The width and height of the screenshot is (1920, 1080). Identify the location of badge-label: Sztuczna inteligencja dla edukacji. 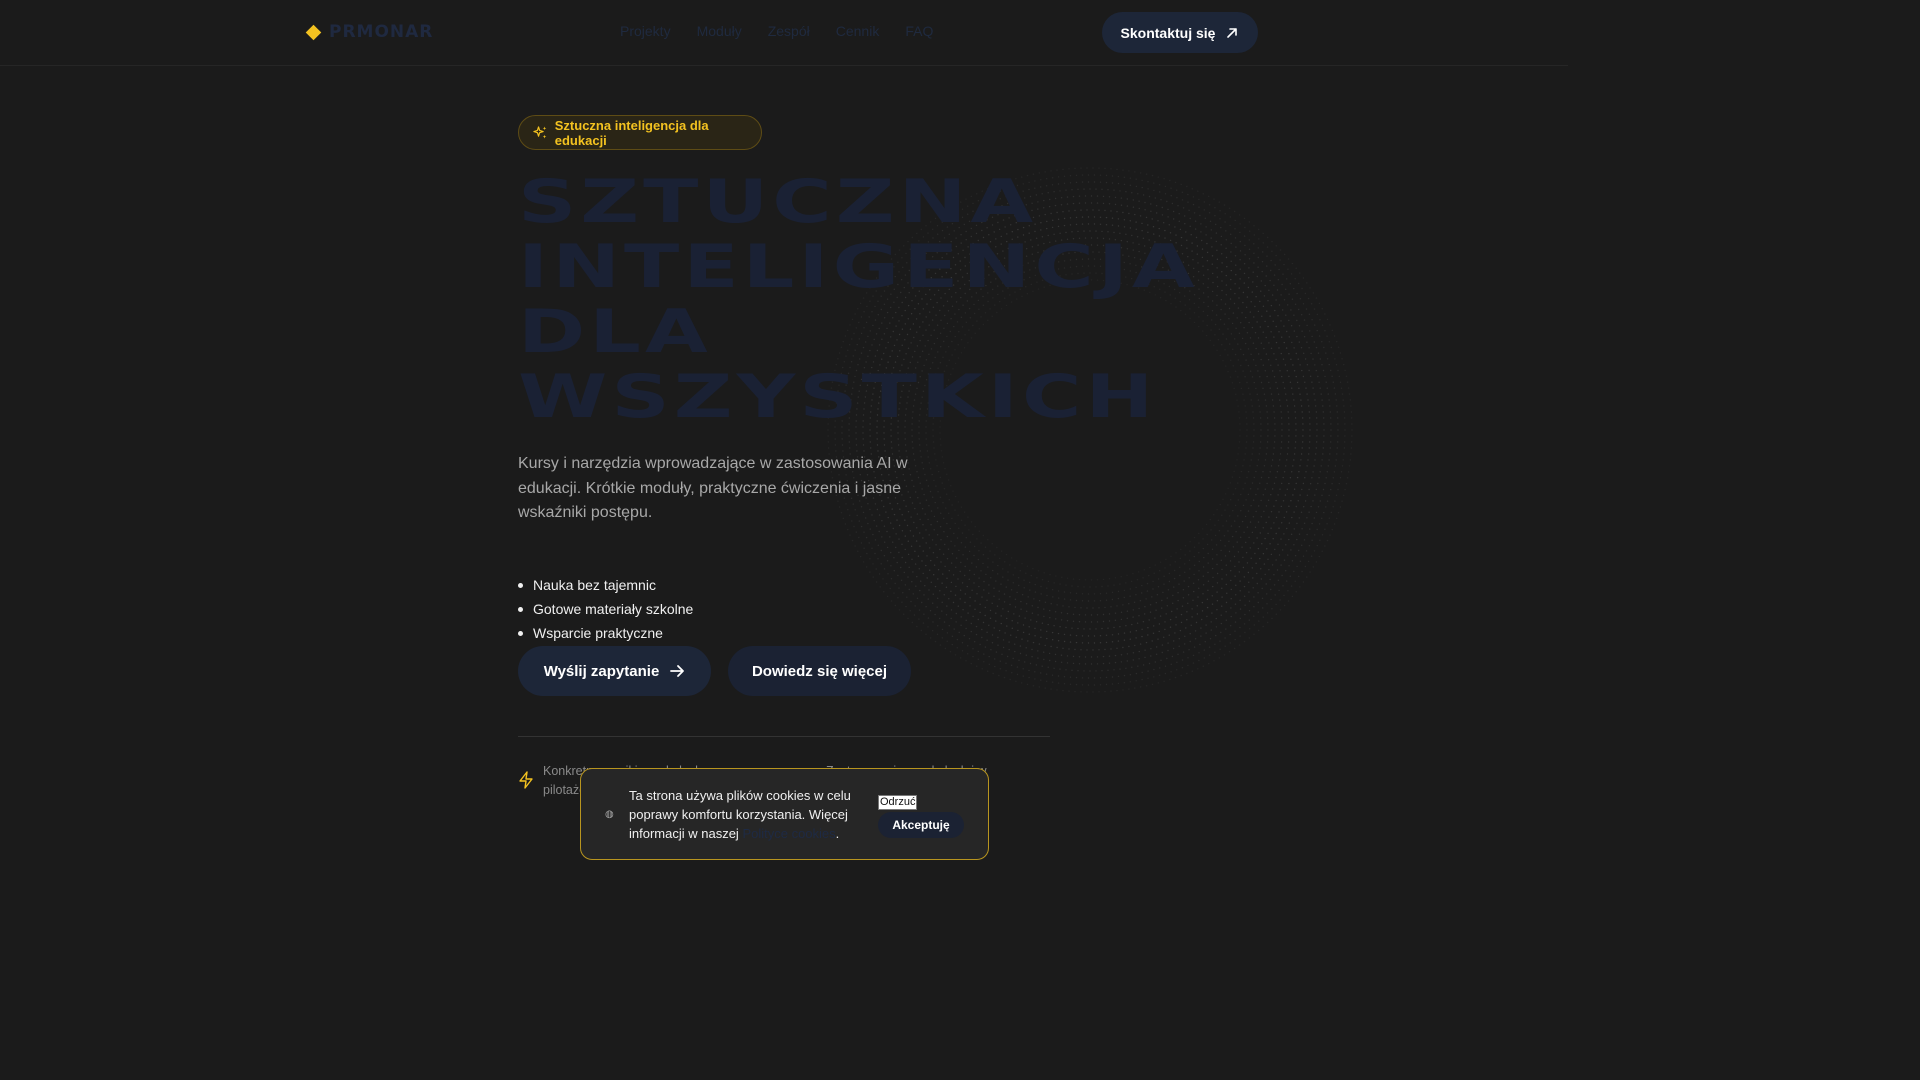
(631, 132).